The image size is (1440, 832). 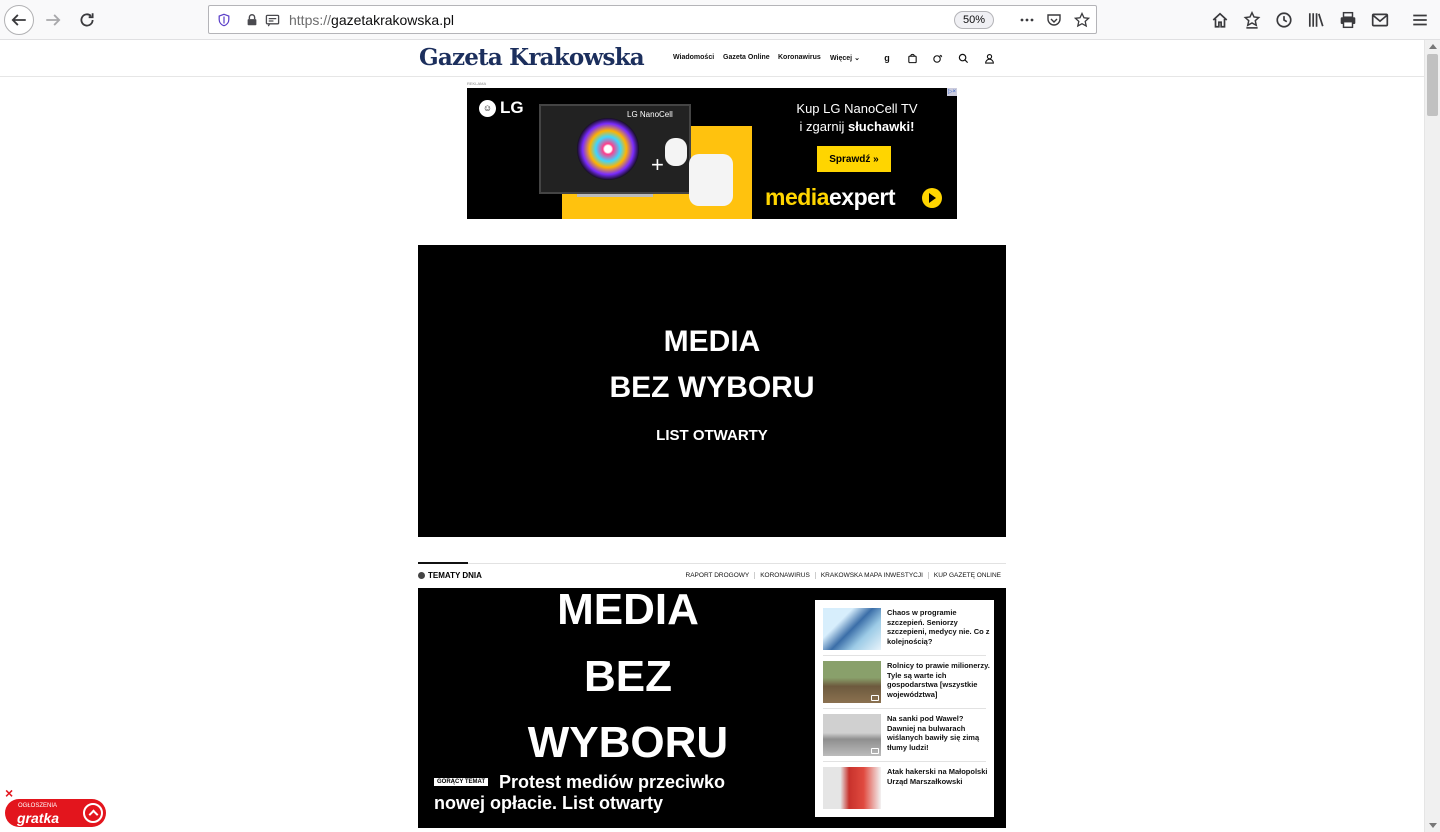 I want to click on url-text: https://gazetakrakowska.pl, so click(x=371, y=20).